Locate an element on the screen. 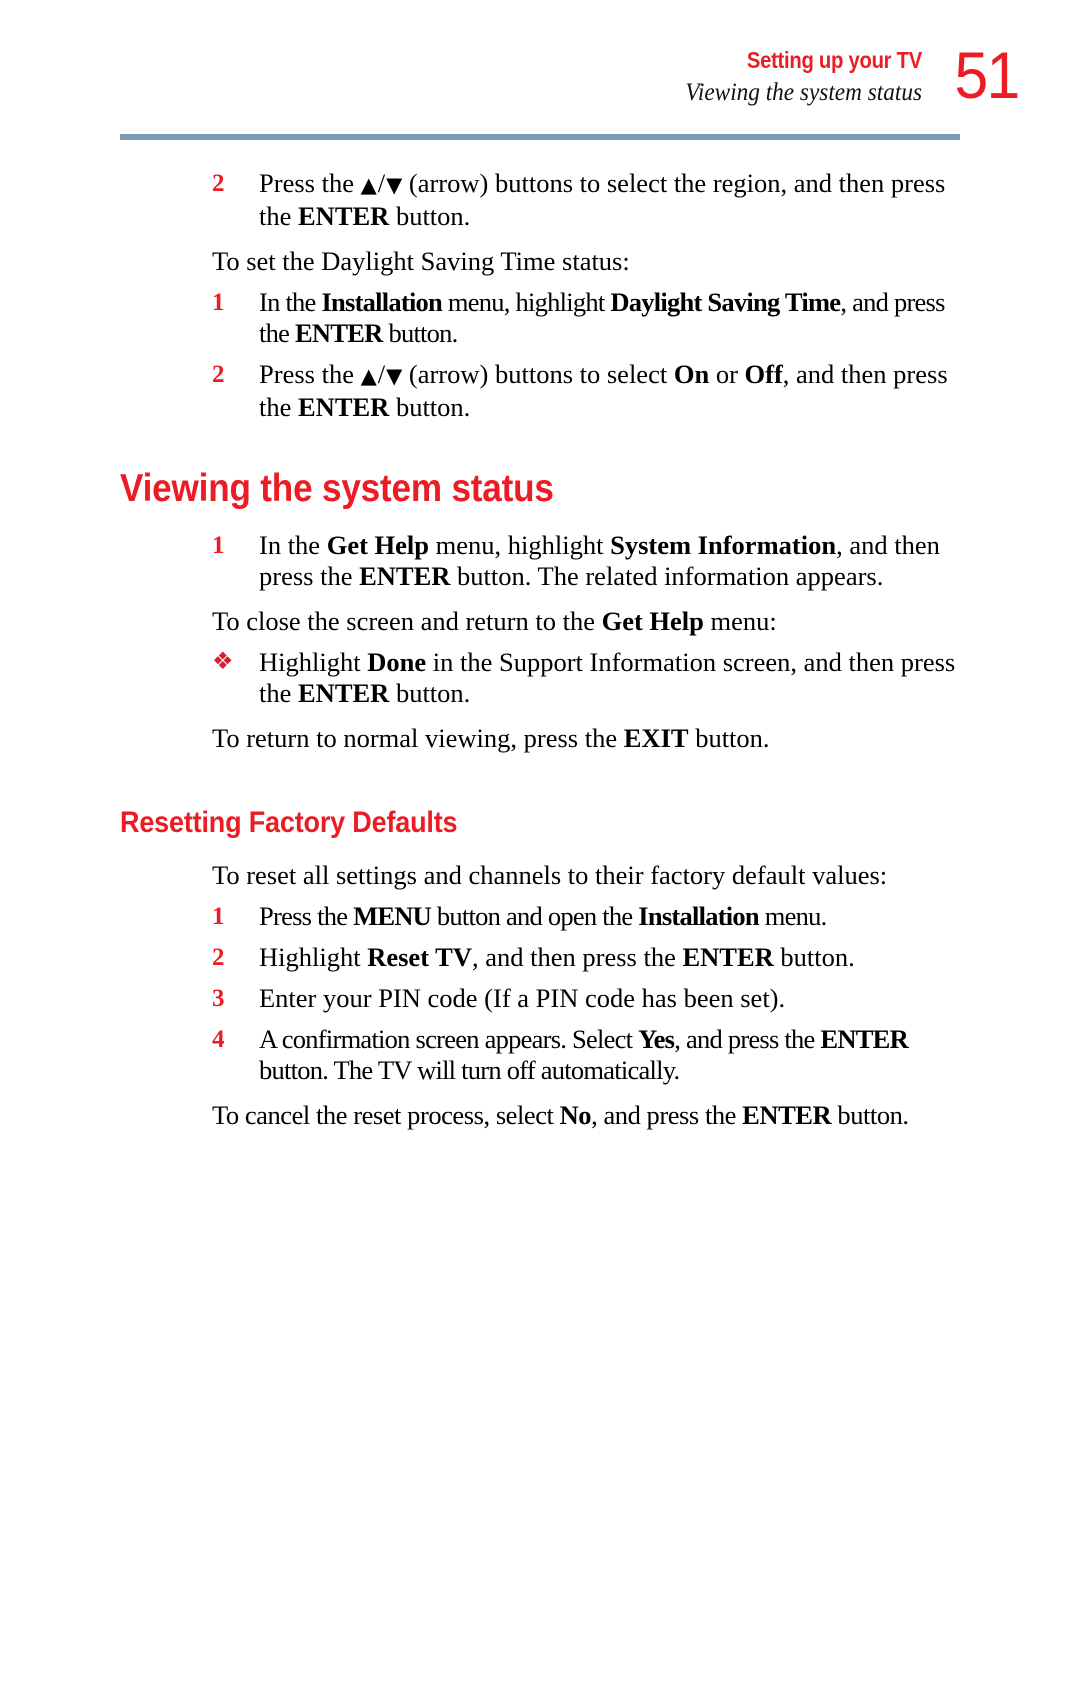 This screenshot has height=1682, width=1080. text-run: menu: is located at coordinates (740, 621).